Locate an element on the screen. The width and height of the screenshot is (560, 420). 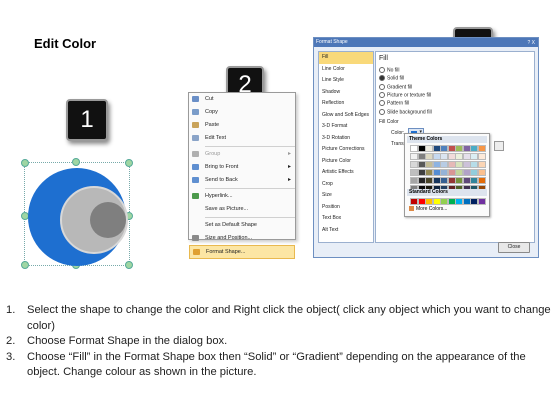
menu-item-label: Cut is located at coordinates (209, 99).